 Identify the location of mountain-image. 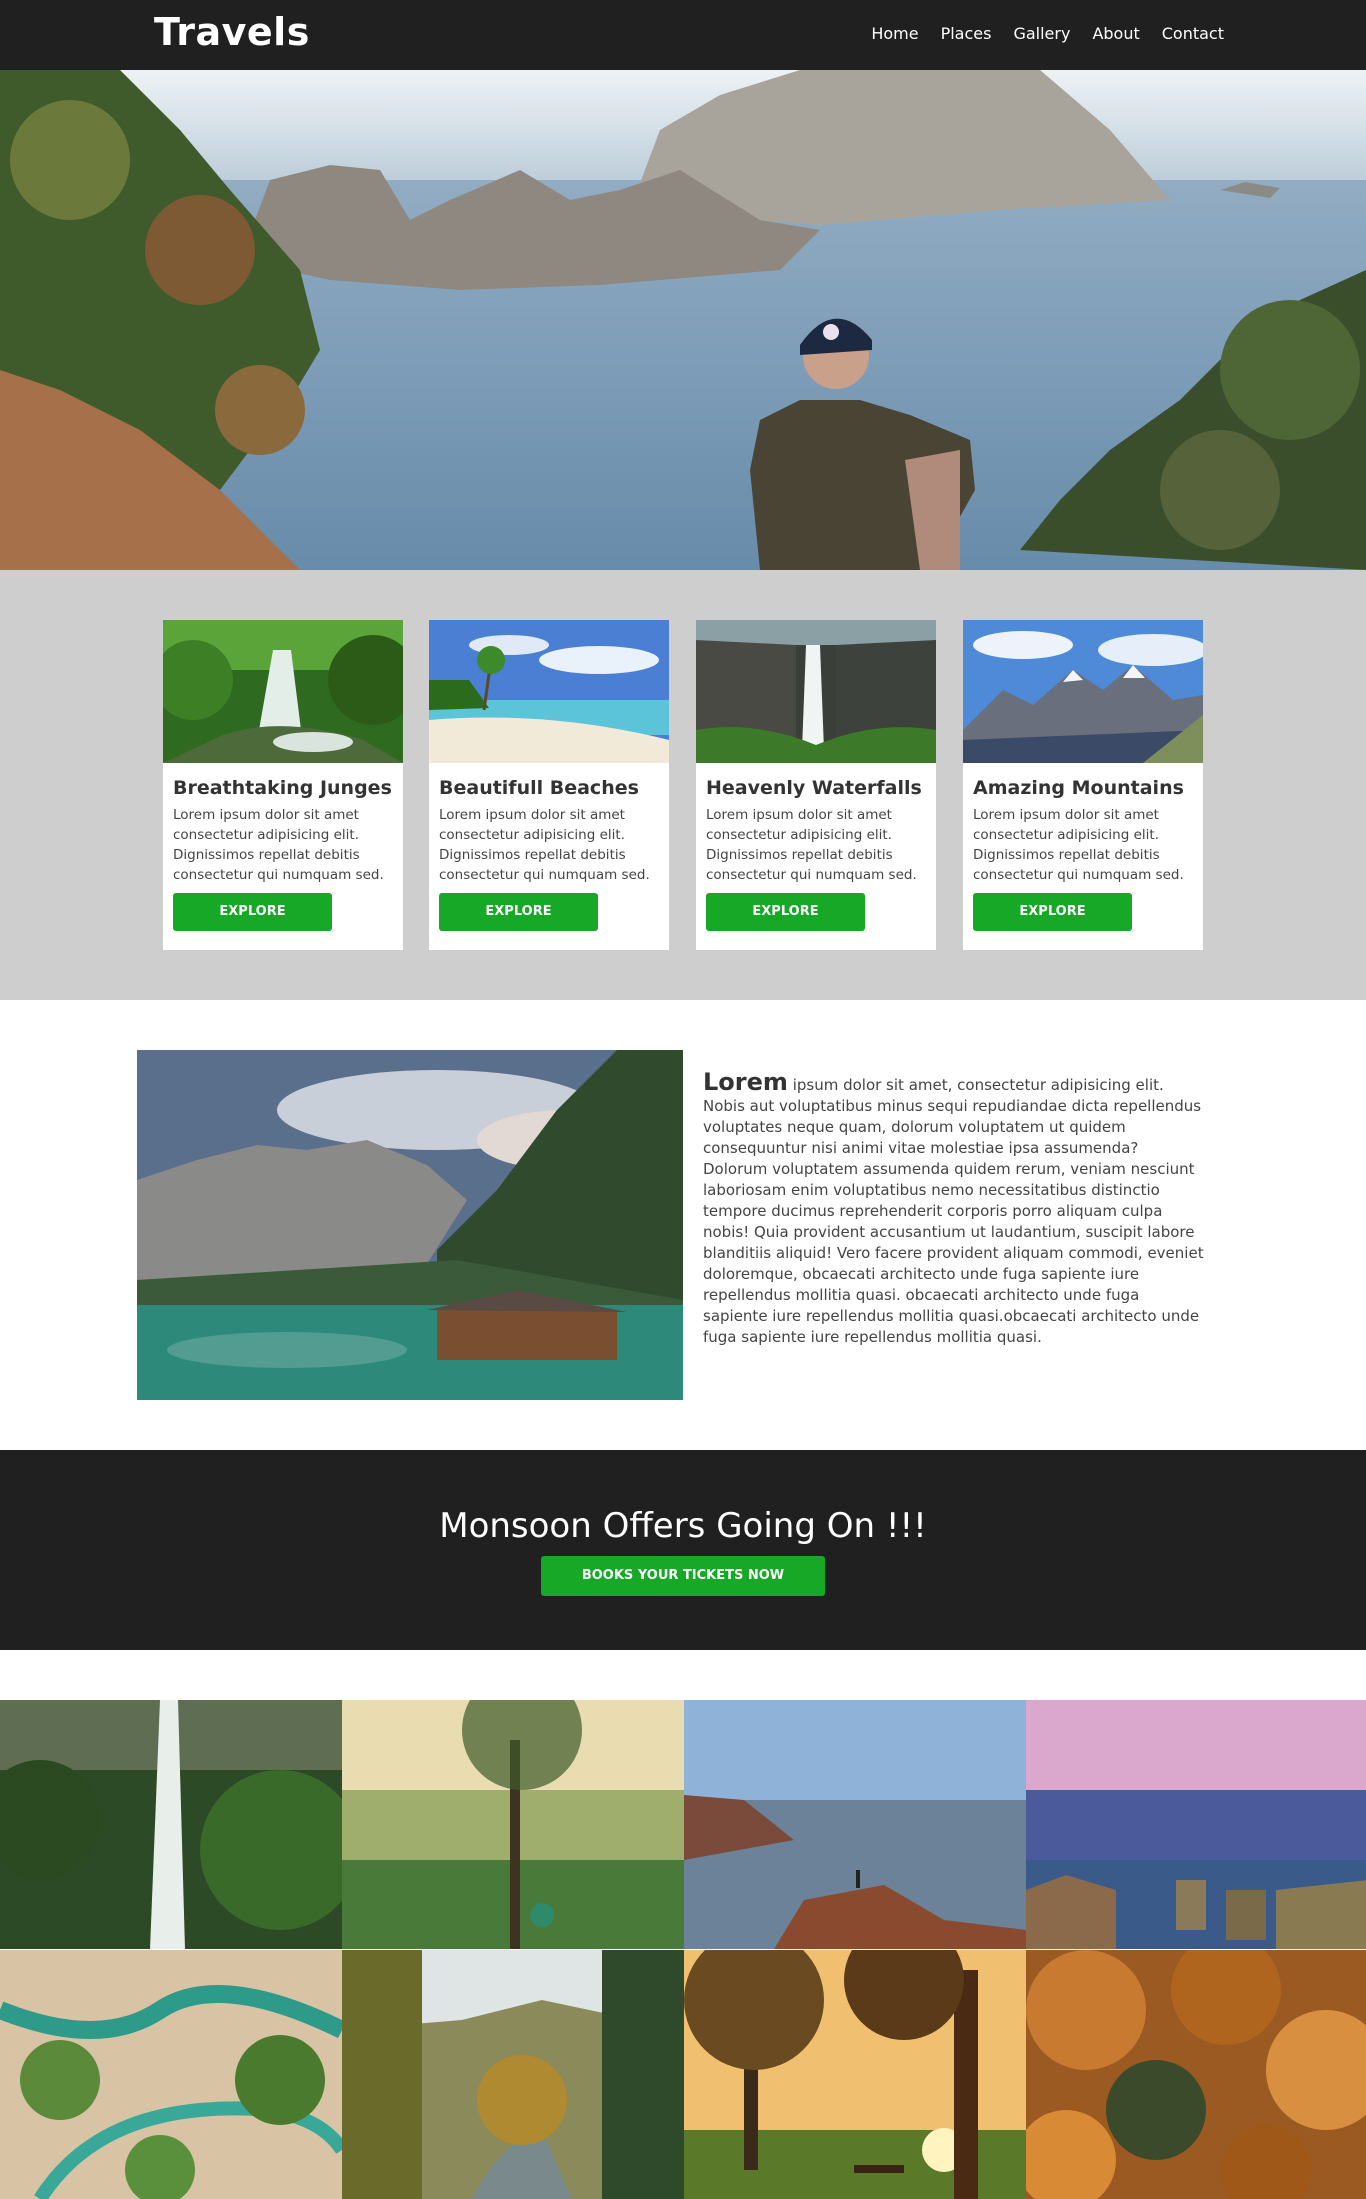
(1083, 691).